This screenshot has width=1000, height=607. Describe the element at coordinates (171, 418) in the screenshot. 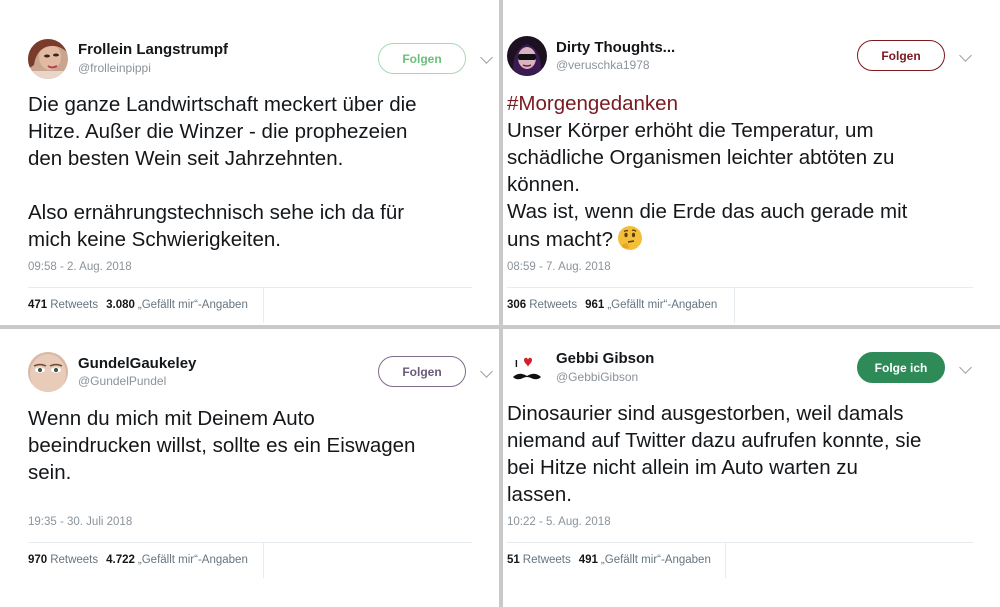

I see `tweet-text-line: Wenn du mich mit Deinem Auto` at that location.